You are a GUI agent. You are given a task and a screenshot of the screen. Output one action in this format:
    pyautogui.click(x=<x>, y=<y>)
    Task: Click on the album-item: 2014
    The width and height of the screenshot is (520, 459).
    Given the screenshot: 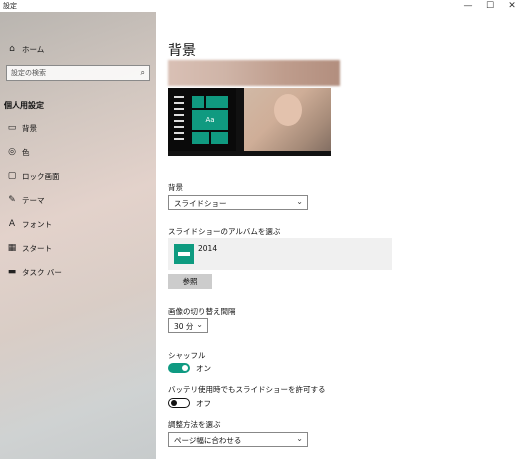 What is the action you would take?
    pyautogui.click(x=280, y=254)
    